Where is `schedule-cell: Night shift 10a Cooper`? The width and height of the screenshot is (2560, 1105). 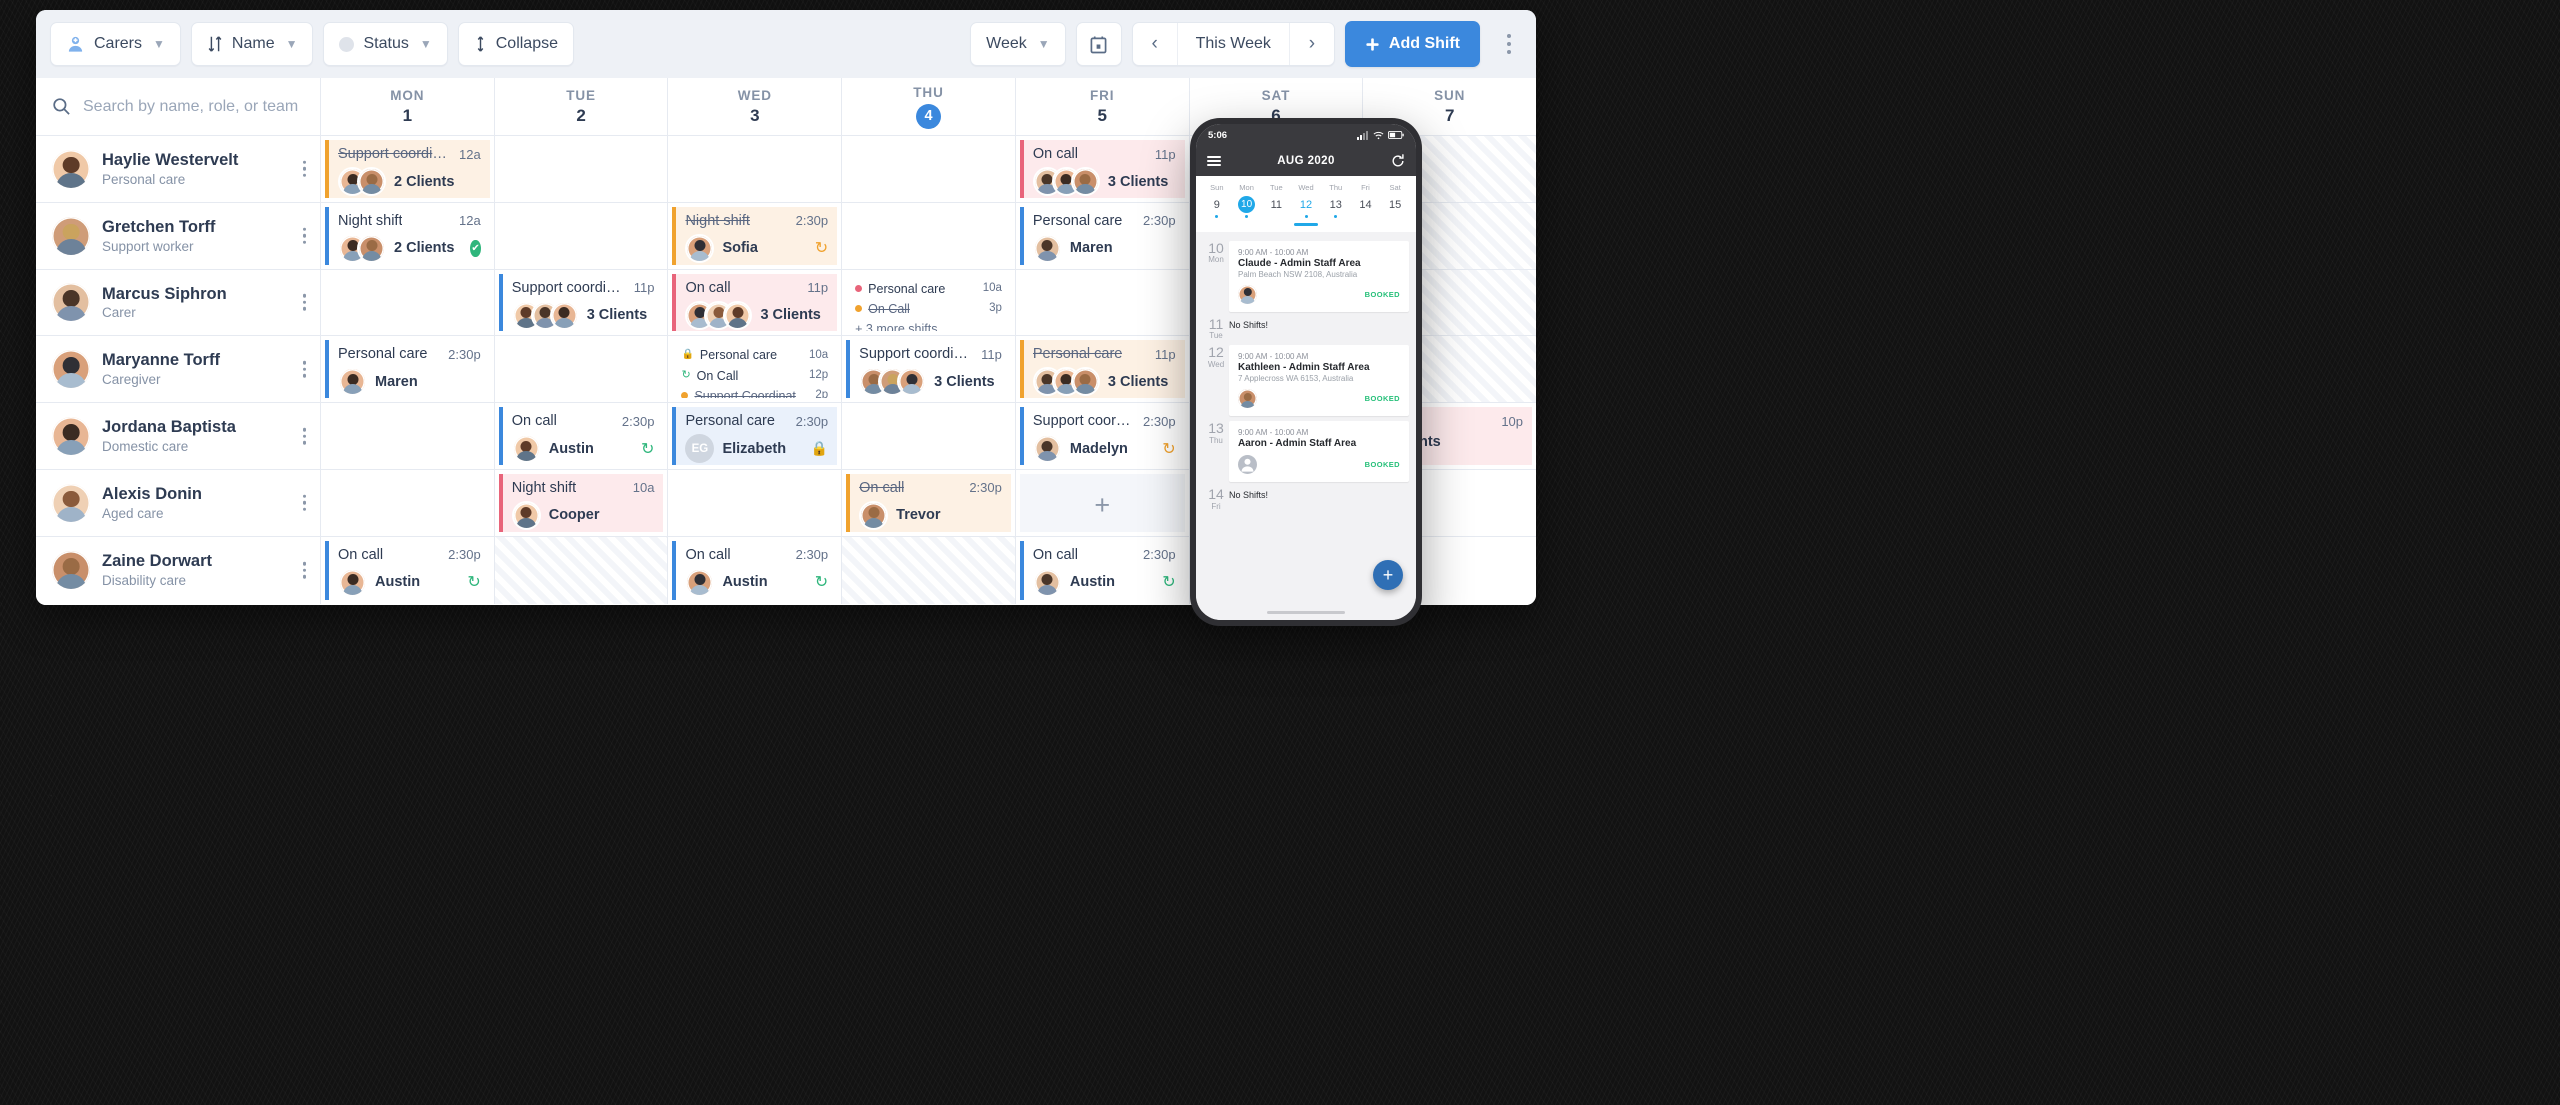 schedule-cell: Night shift 10a Cooper is located at coordinates (582, 502).